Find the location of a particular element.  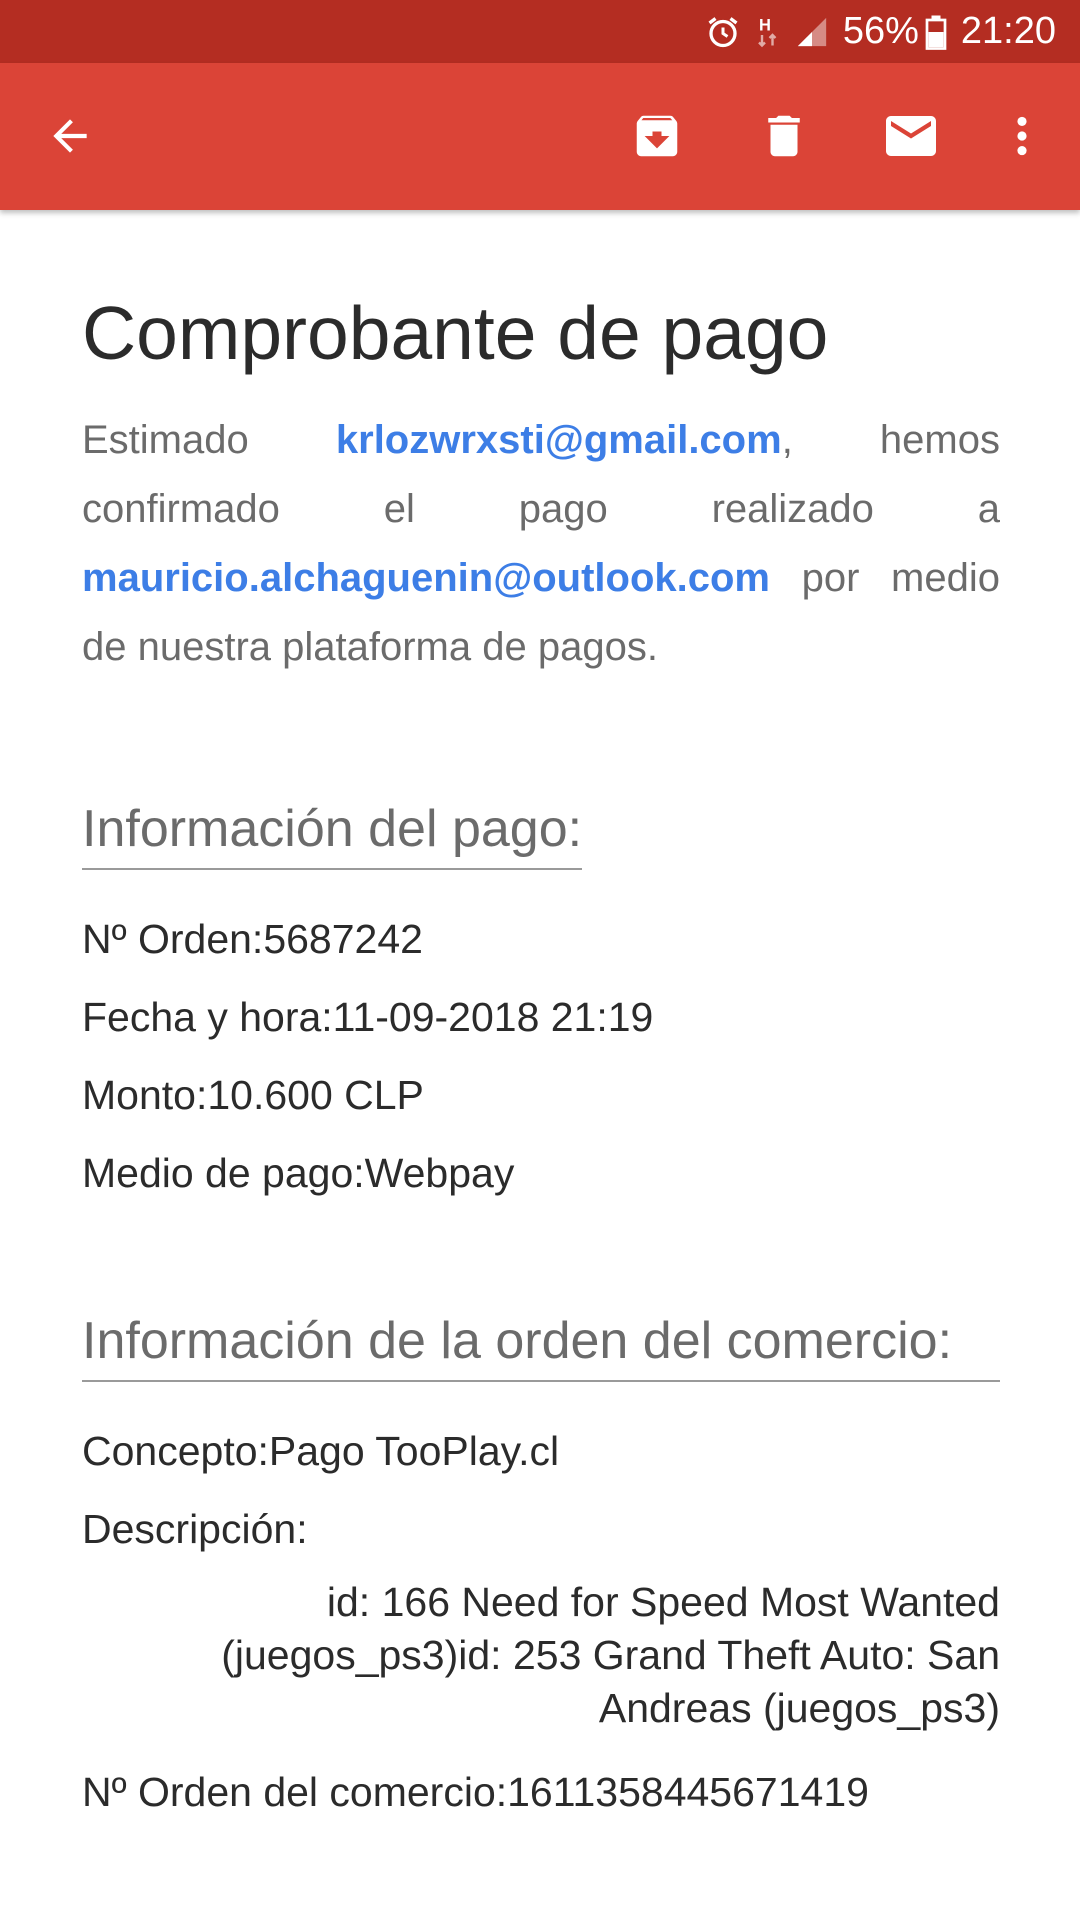

order-info-heading: Información de la orden del comercio: is located at coordinates (541, 1345).